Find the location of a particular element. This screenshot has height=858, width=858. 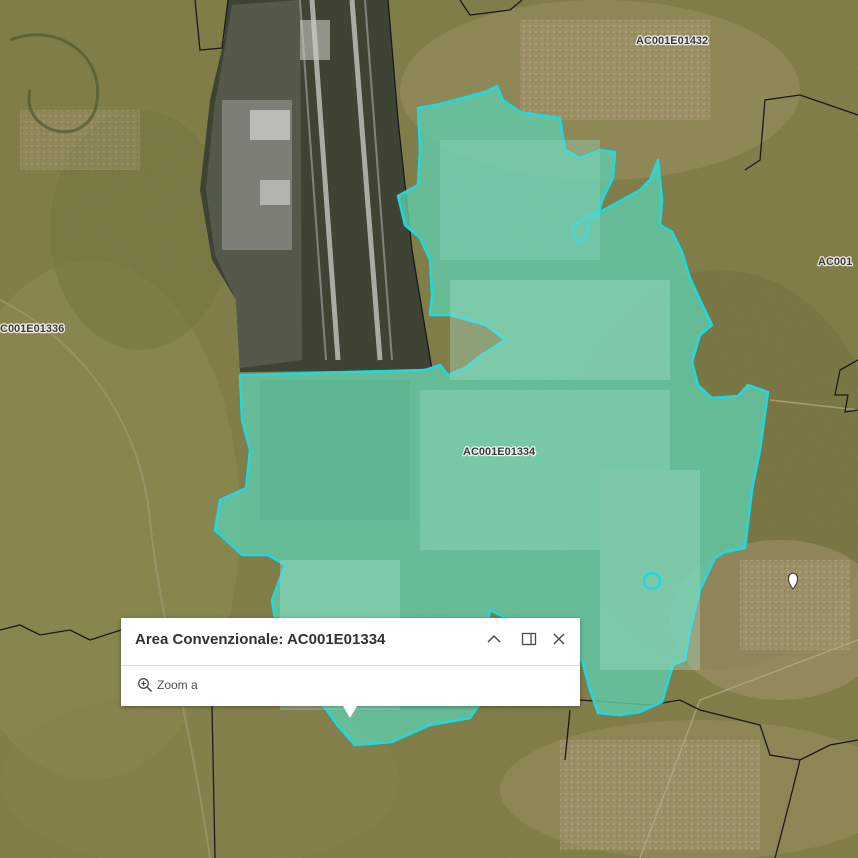

zoom-to-button: Zoom a is located at coordinates (167, 685).